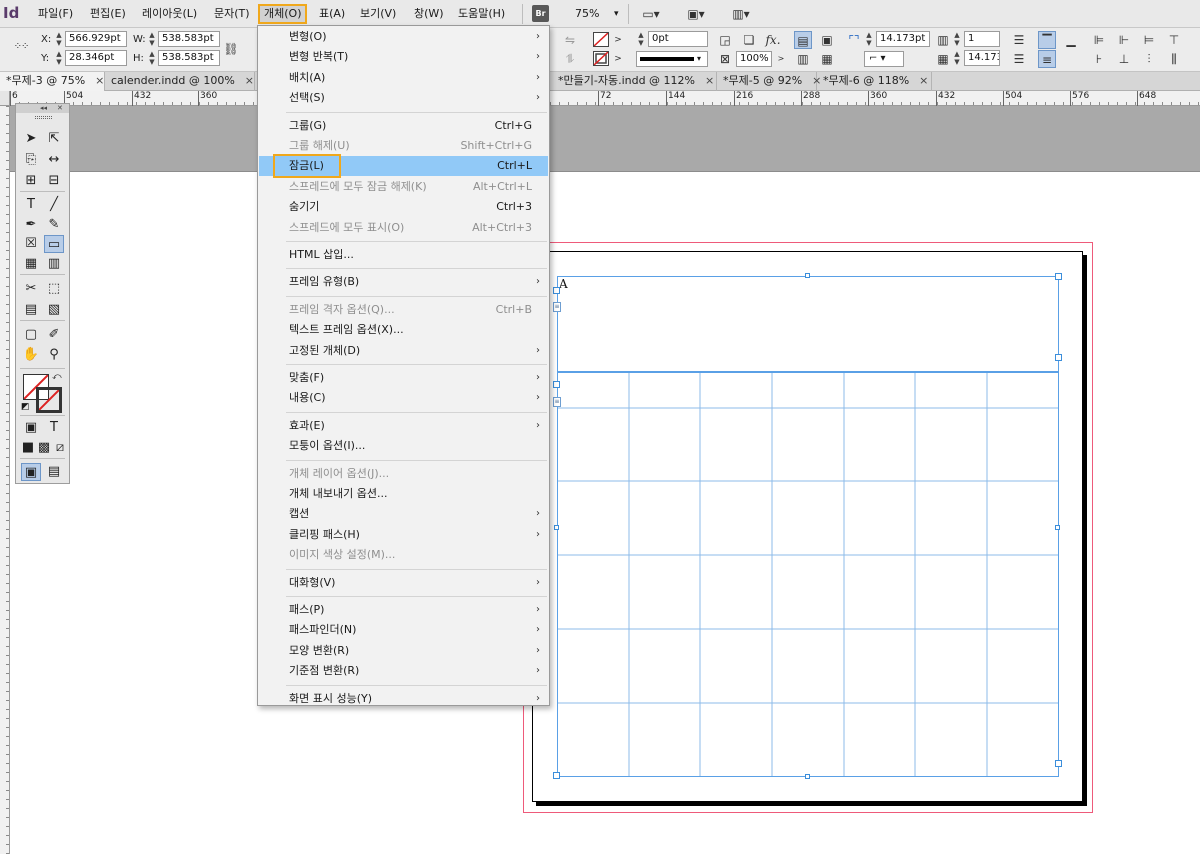 This screenshot has height=854, width=1200. Describe the element at coordinates (1149, 40) in the screenshot. I see `align-right-edges-icon: ⊨` at that location.